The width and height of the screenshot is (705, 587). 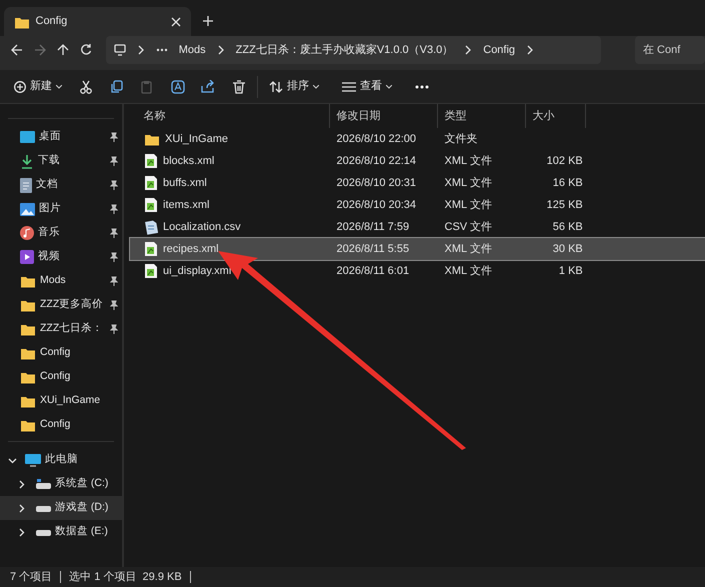 What do you see at coordinates (27, 161) in the screenshot?
I see `download-icon` at bounding box center [27, 161].